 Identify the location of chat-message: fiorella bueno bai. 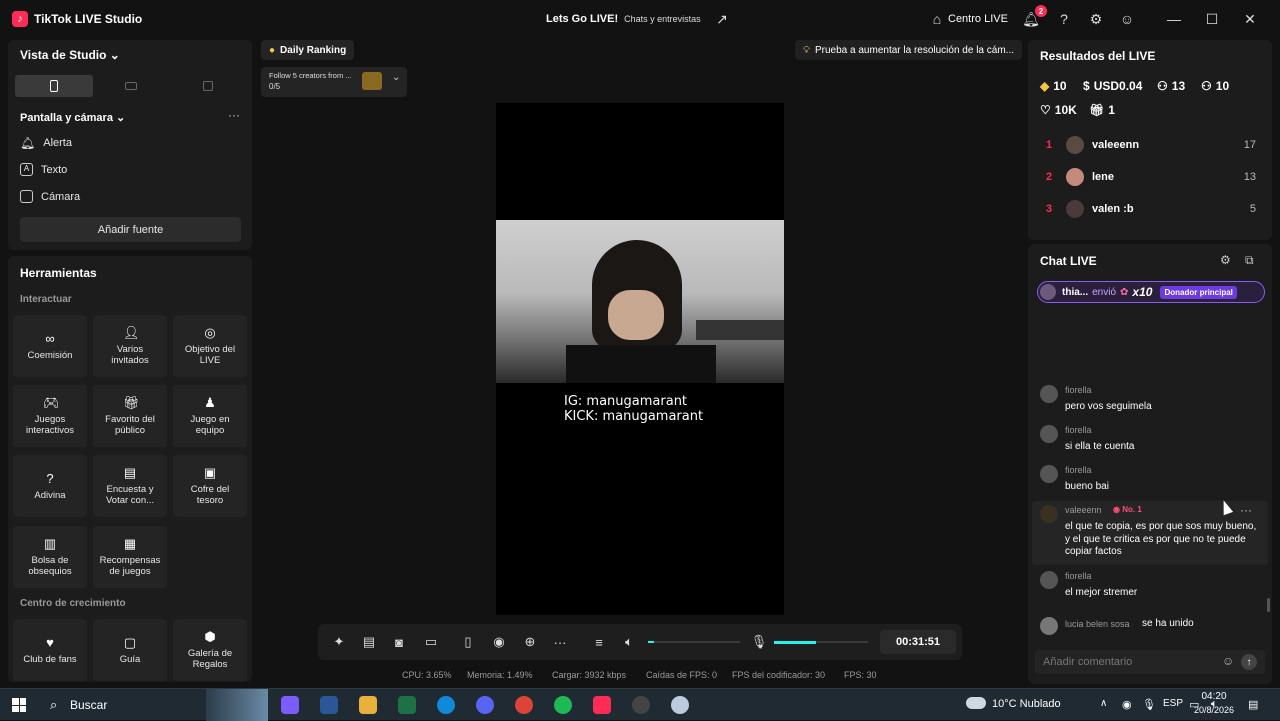
(1150, 483).